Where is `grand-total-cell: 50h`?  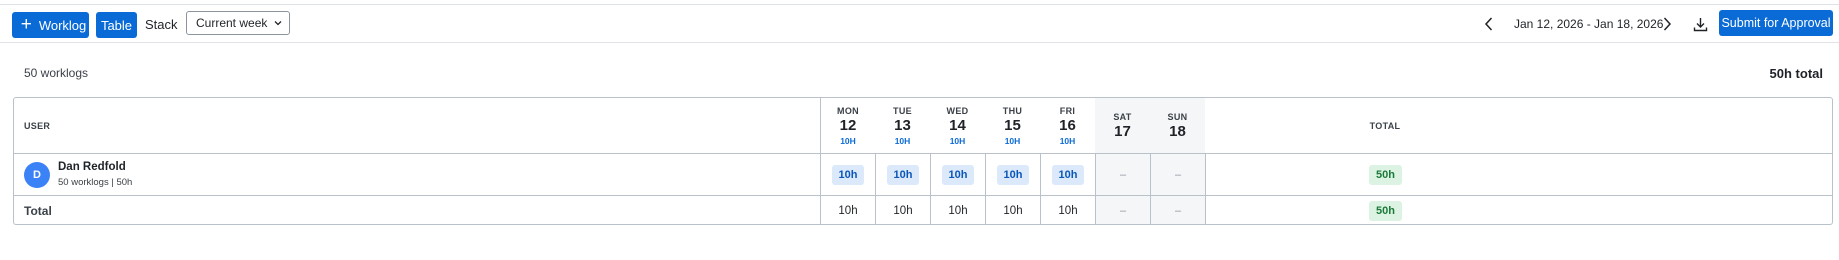 grand-total-cell: 50h is located at coordinates (1385, 210).